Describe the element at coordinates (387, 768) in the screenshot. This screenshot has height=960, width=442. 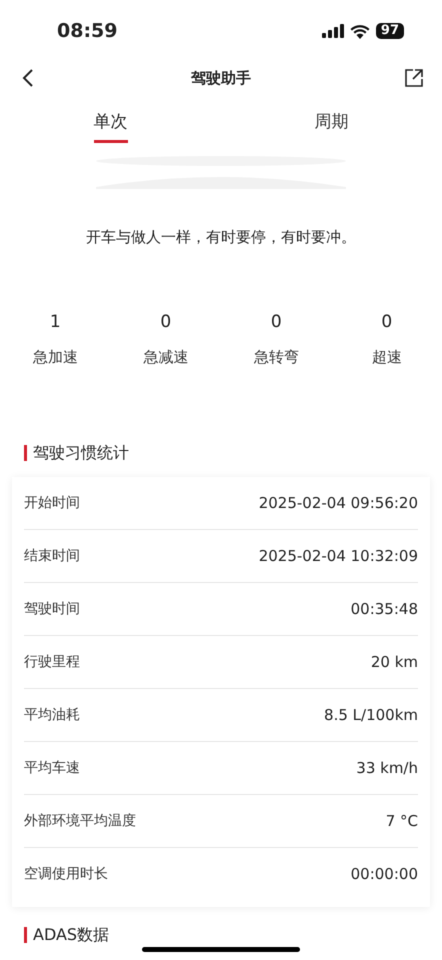
I see `stat-value: 33 km/h` at that location.